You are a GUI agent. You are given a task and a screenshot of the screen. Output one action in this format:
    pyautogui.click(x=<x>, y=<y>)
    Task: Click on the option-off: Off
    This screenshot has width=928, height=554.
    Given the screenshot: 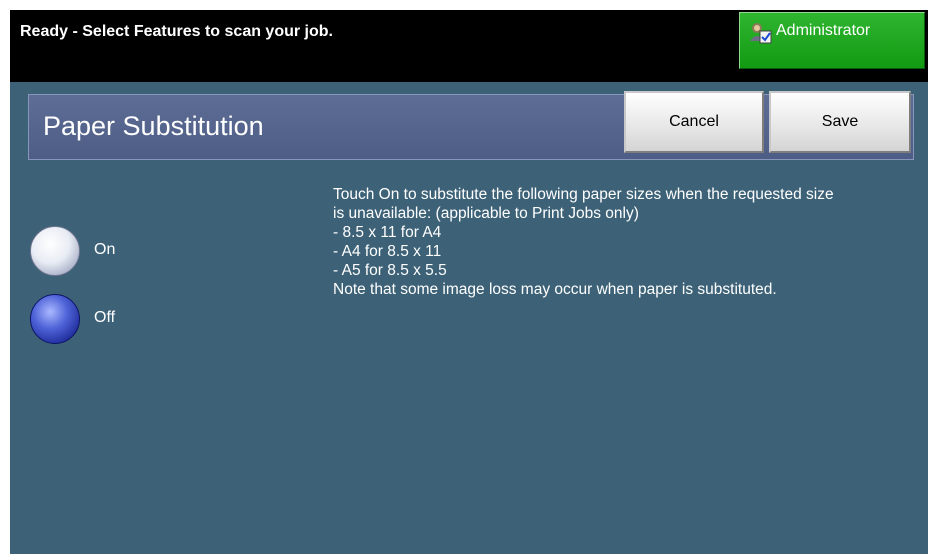 What is the action you would take?
    pyautogui.click(x=130, y=322)
    